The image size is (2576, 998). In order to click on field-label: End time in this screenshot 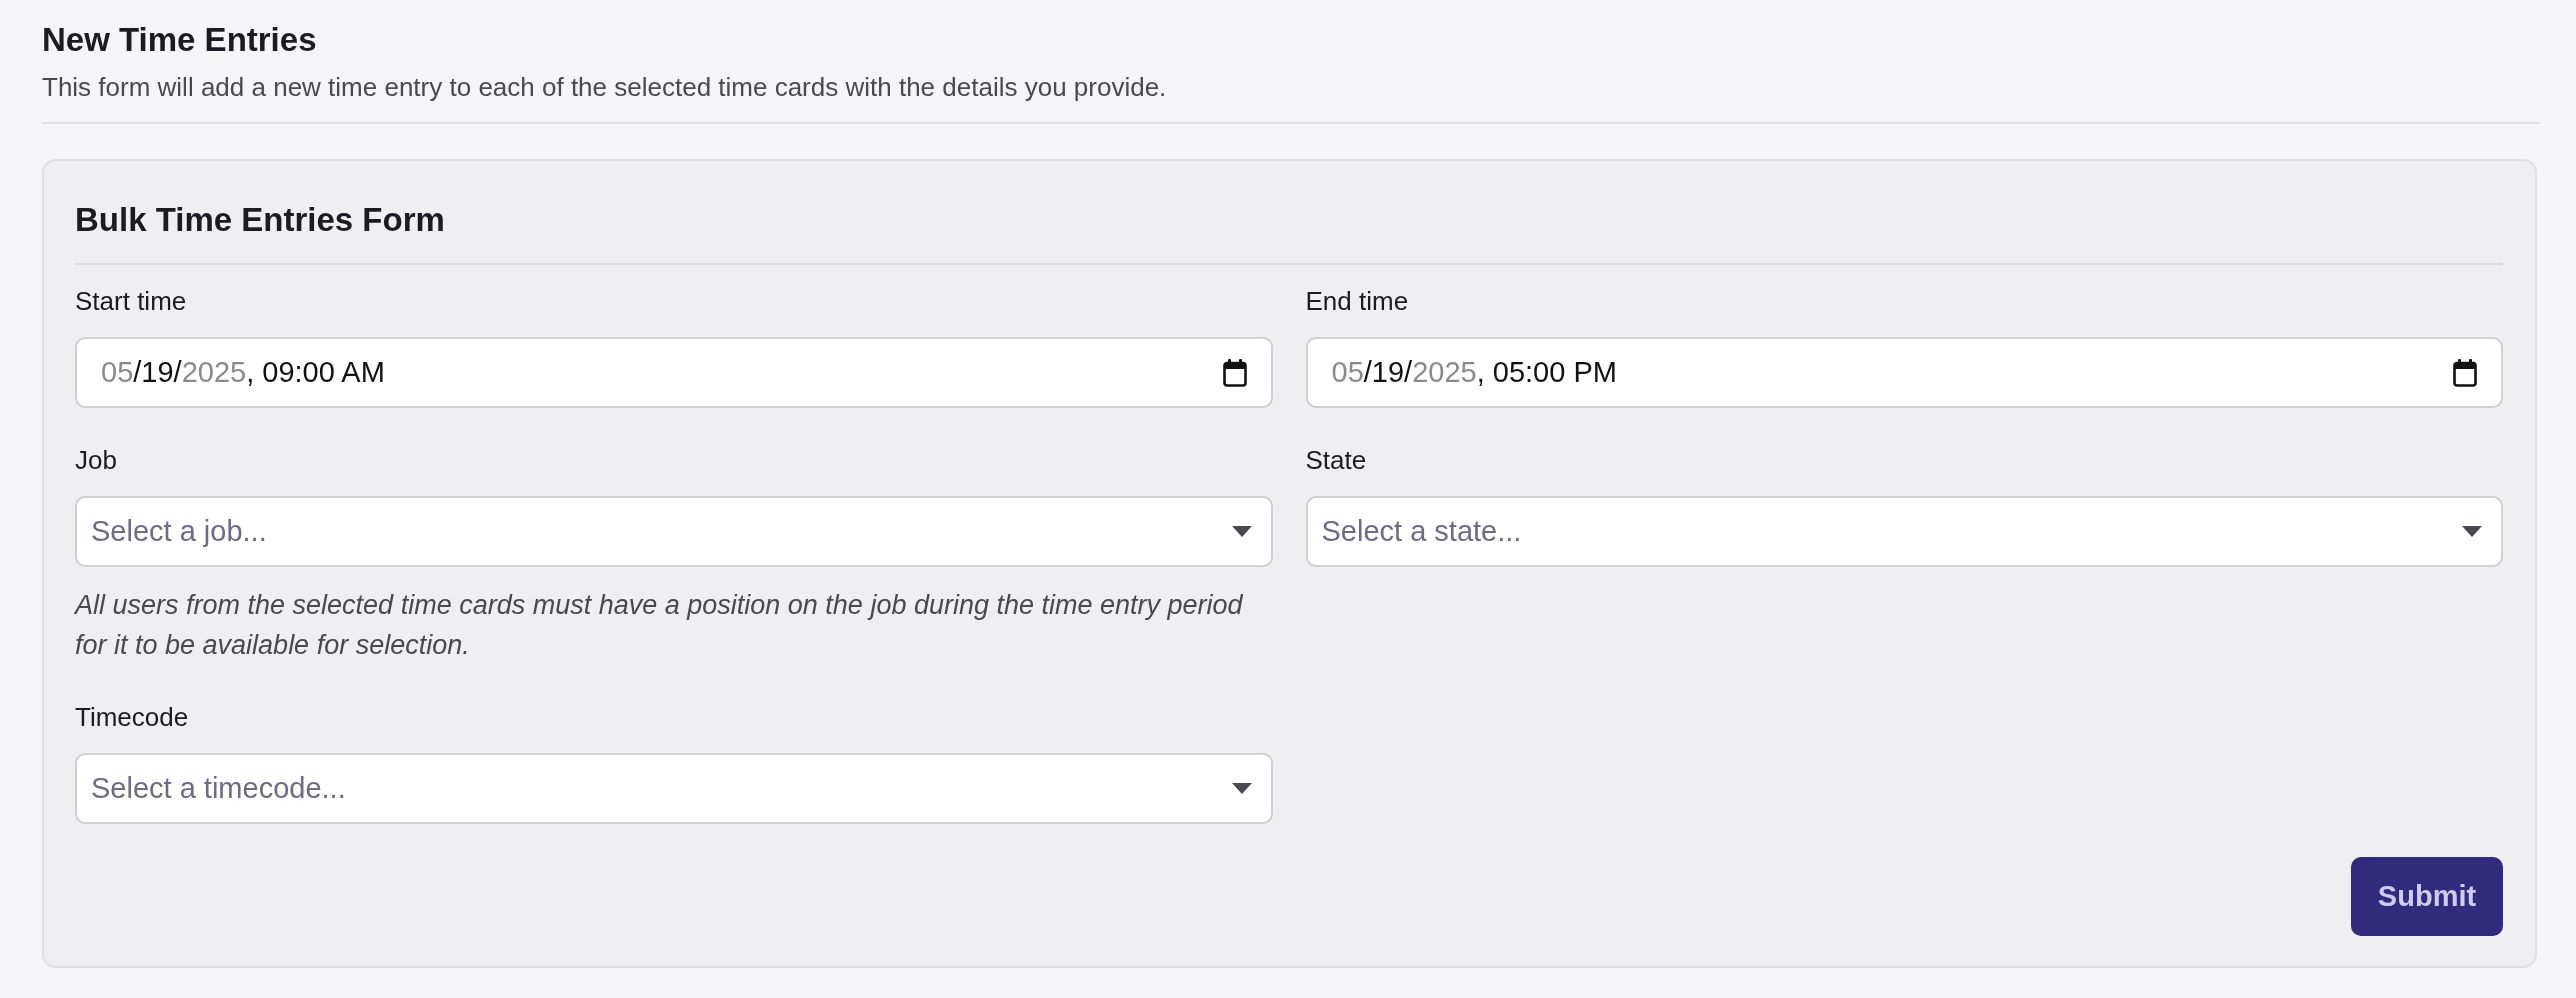, I will do `click(1357, 301)`.